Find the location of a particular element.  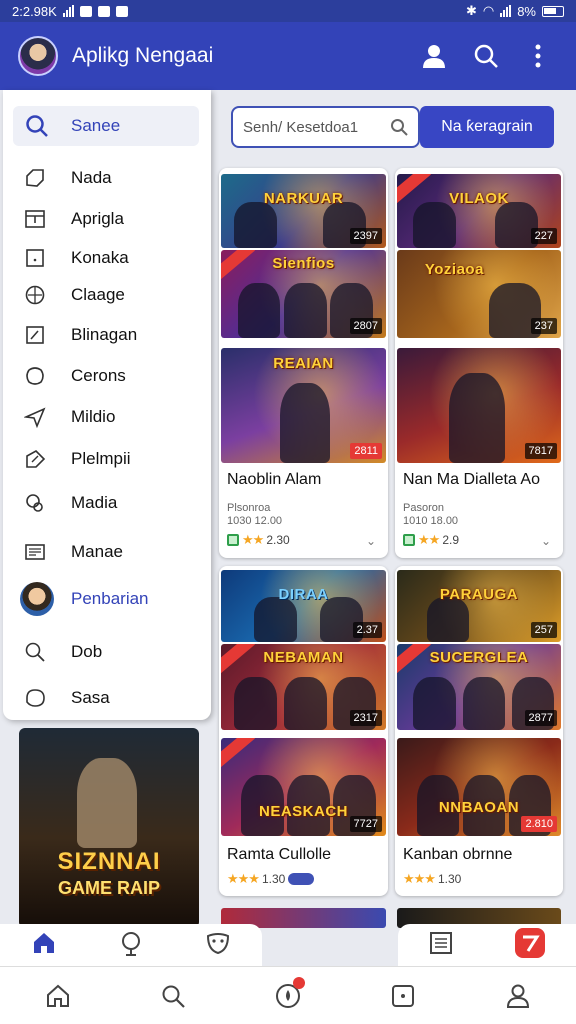

thumbnail-badge: 2877 is located at coordinates (540, 718).